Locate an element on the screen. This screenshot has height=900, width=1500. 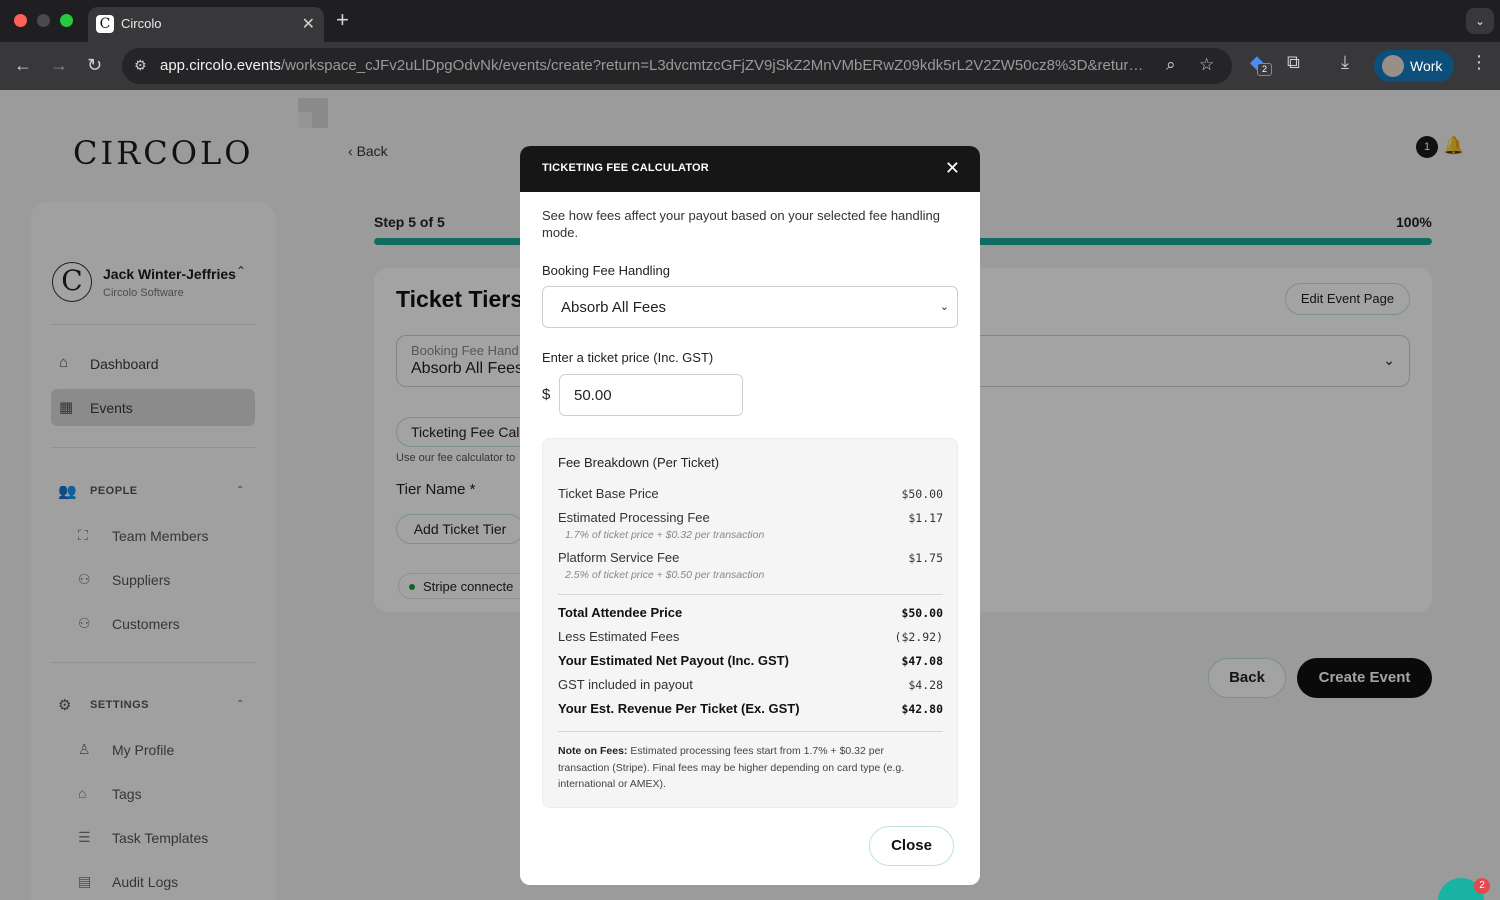
row-label: Estimated Processing Fee is located at coordinates (634, 517).